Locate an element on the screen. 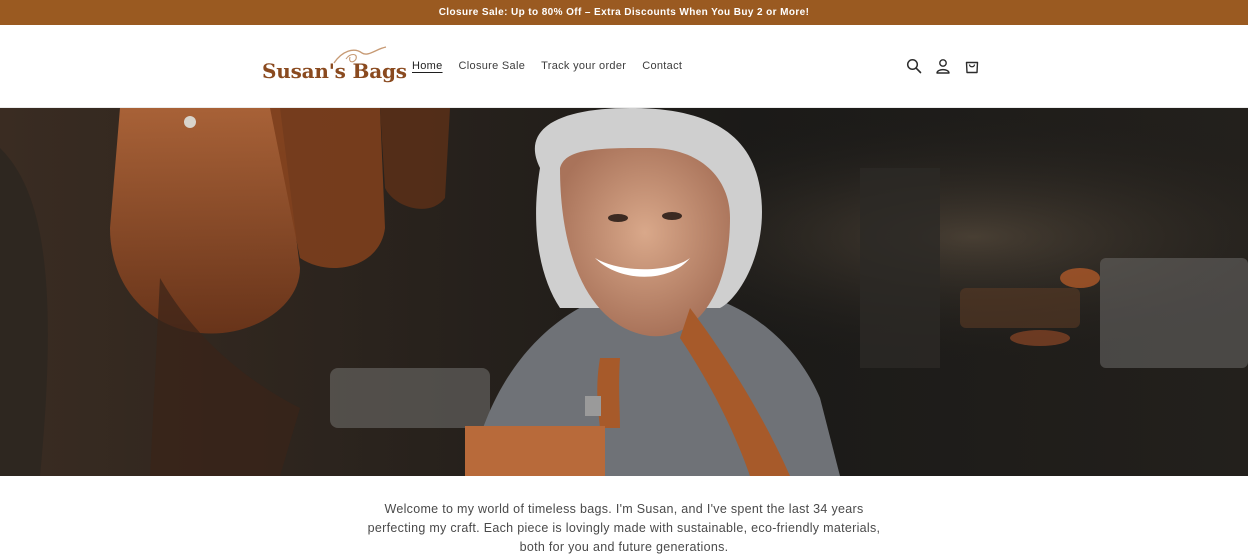  header-icons is located at coordinates (943, 66).